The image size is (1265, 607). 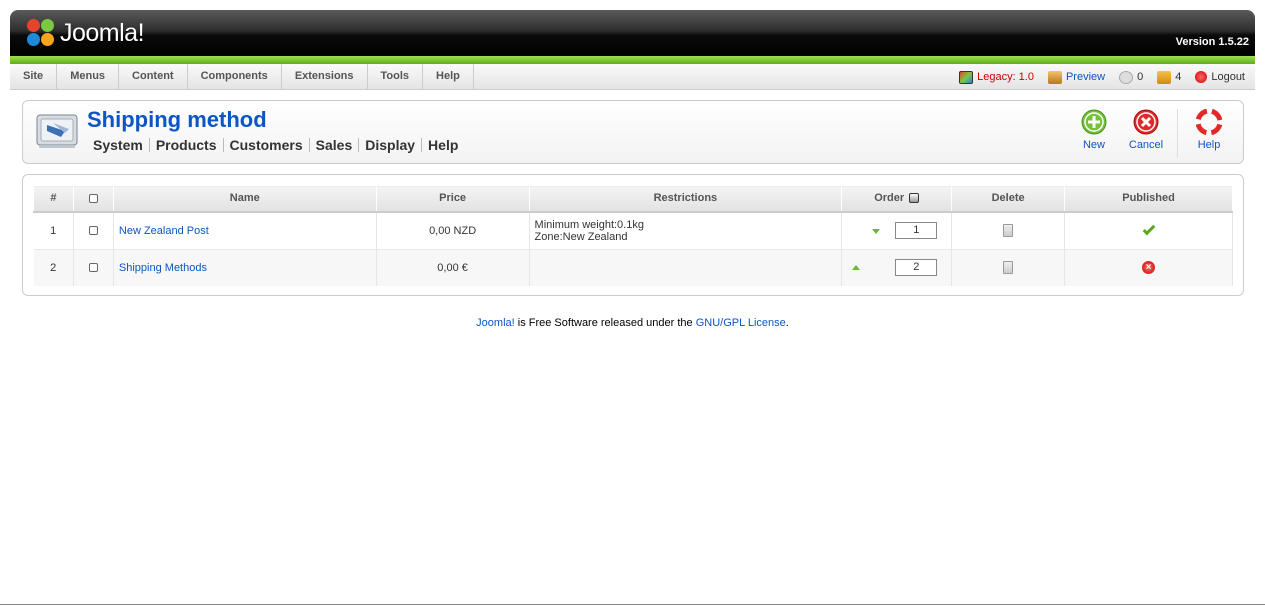 I want to click on preview-link: Preview, so click(x=1076, y=77).